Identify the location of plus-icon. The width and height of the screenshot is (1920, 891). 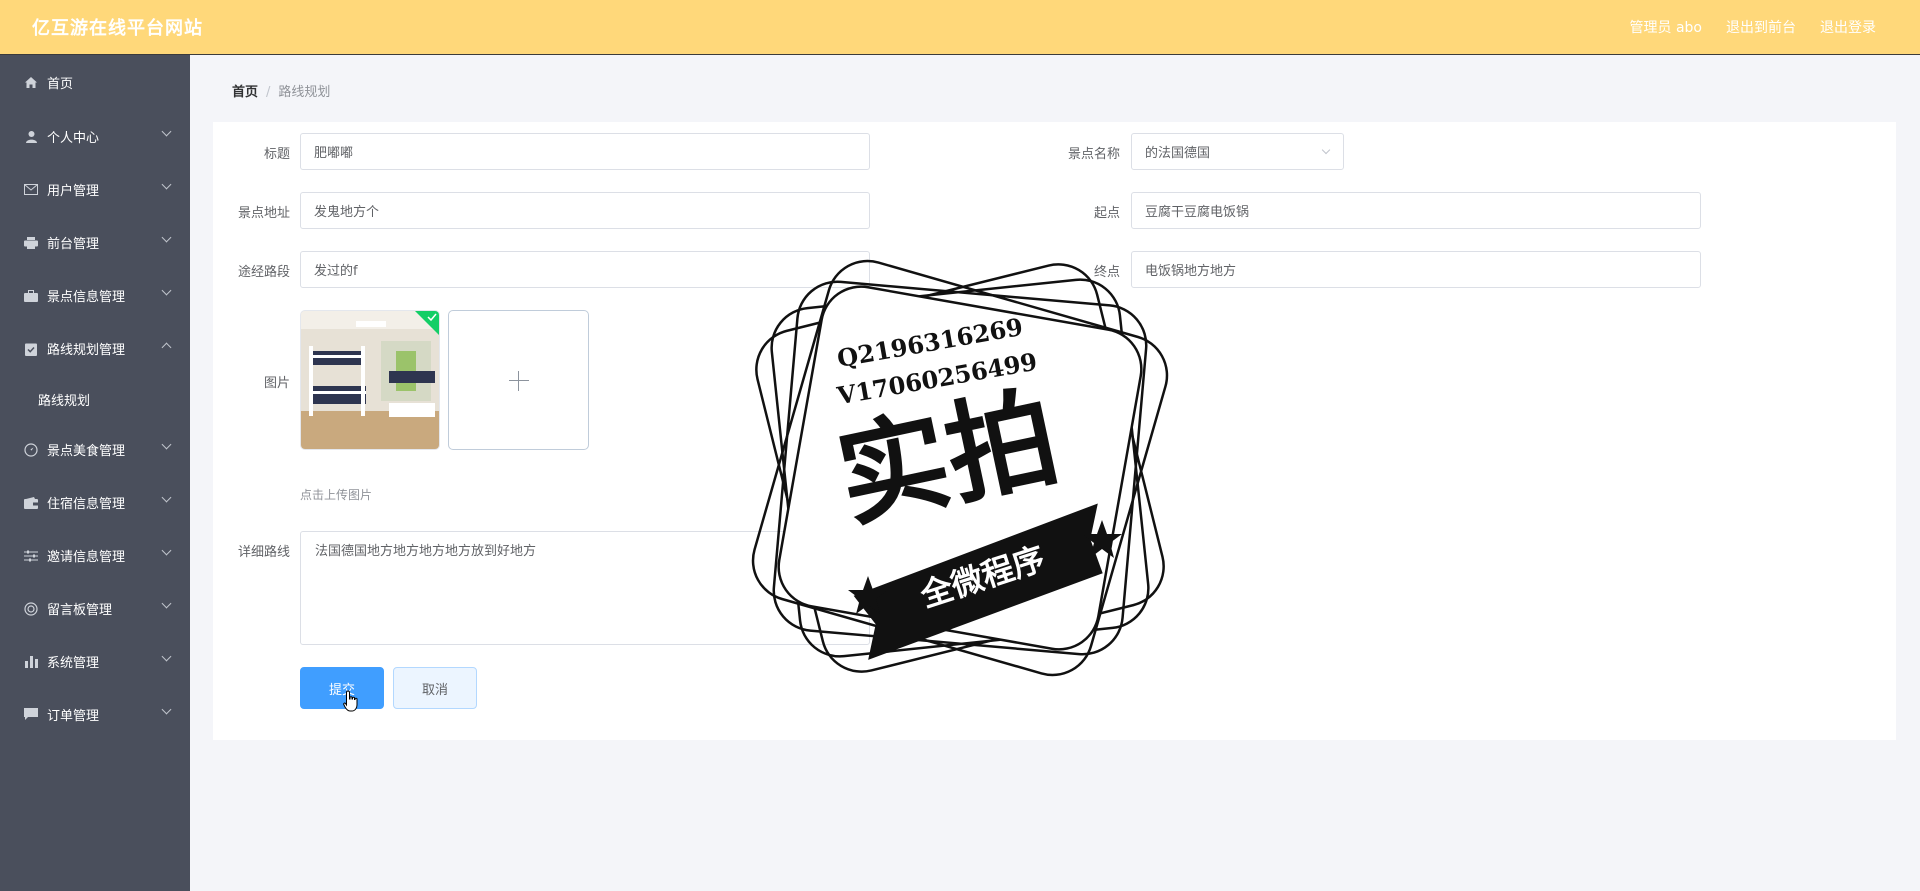
(519, 380).